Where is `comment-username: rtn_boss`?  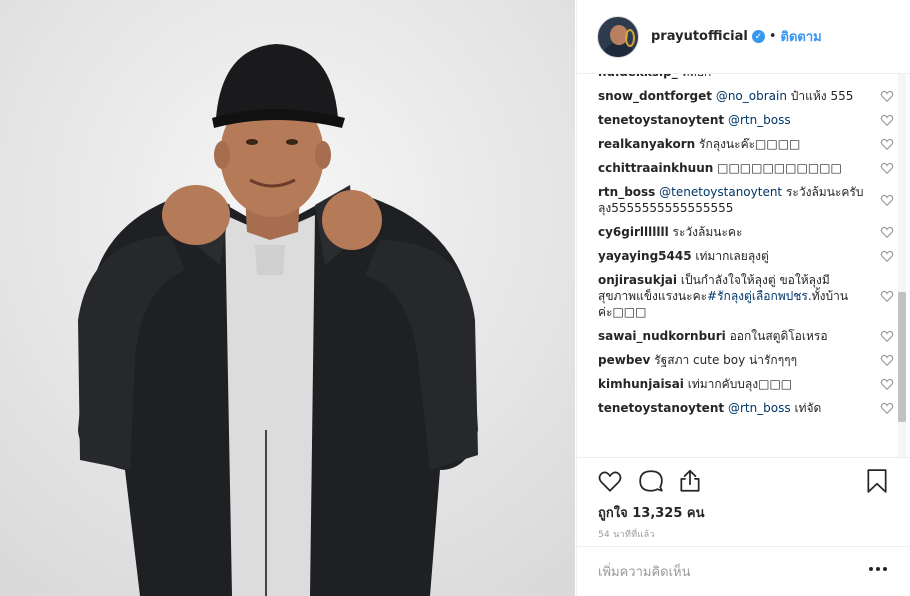
comment-username: rtn_boss is located at coordinates (626, 192).